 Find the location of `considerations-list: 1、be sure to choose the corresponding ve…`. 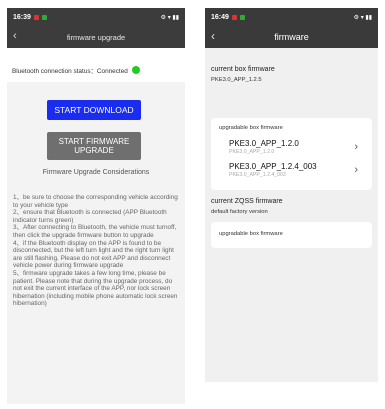

considerations-list: 1、be sure to choose the corresponding ve… is located at coordinates (97, 251).